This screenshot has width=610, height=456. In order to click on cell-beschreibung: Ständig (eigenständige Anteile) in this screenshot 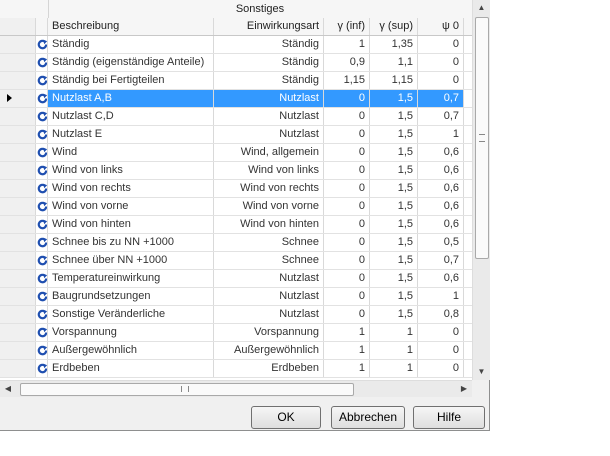, I will do `click(131, 62)`.